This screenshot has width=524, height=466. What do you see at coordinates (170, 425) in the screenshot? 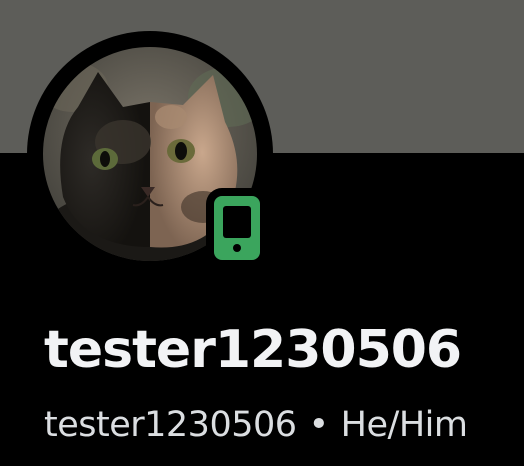
I see `username: tester1230506` at bounding box center [170, 425].